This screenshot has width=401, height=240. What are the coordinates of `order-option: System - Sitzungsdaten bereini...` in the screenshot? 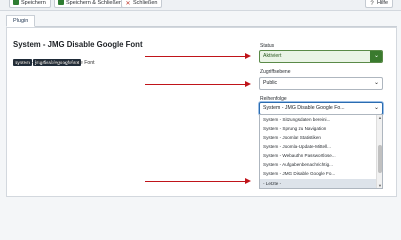 It's located at (318, 119).